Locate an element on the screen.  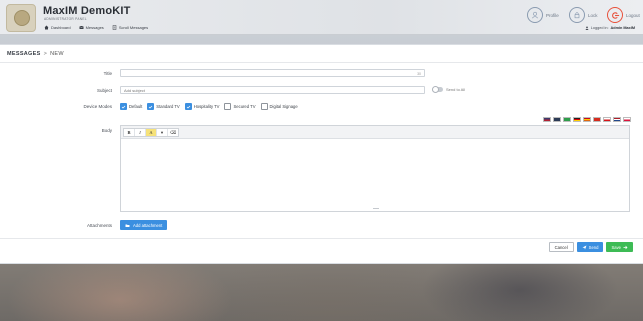
nav-item-scroll-messages: Scroll Messages is located at coordinates (130, 27).